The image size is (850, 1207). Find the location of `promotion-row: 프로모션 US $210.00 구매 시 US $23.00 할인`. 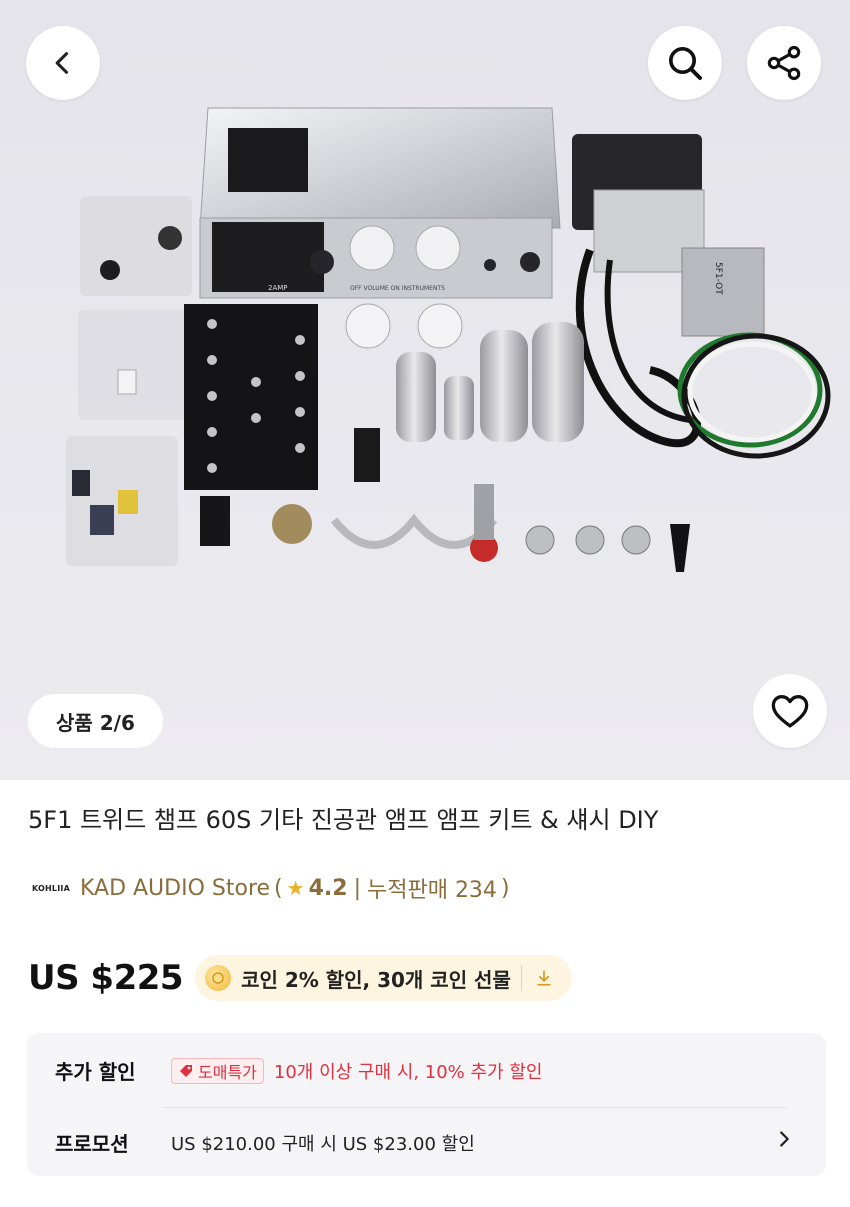

promotion-row: 프로모션 US $210.00 구매 시 US $23.00 할인 is located at coordinates (425, 1142).